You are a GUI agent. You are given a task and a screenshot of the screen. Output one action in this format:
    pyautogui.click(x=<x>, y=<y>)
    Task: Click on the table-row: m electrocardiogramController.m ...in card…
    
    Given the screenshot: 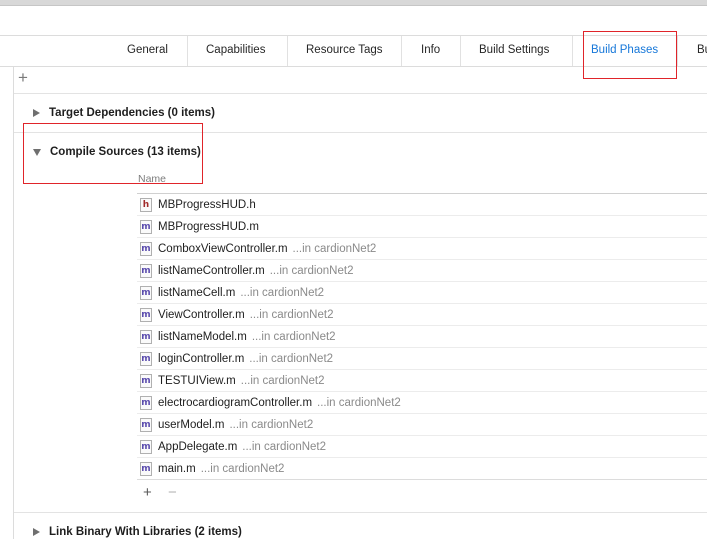 What is the action you would take?
    pyautogui.click(x=422, y=403)
    